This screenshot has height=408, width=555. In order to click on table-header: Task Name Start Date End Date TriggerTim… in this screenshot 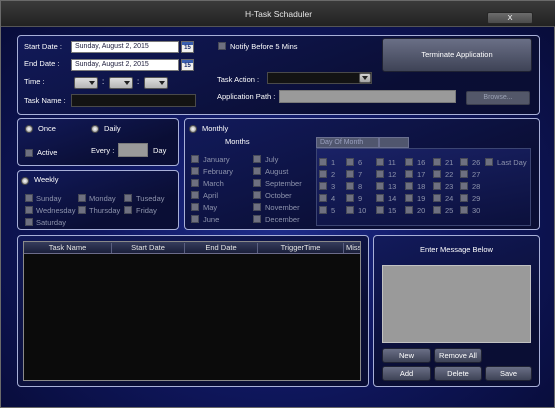, I will do `click(192, 248)`.